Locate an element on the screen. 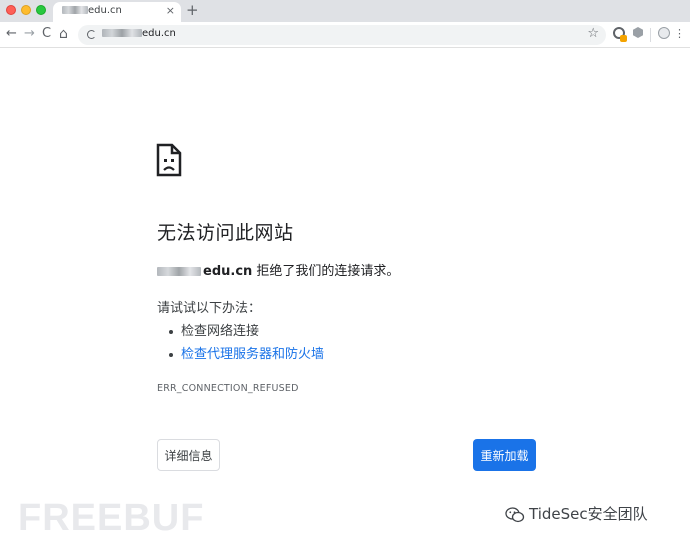  new-tab-button: + is located at coordinates (192, 10).